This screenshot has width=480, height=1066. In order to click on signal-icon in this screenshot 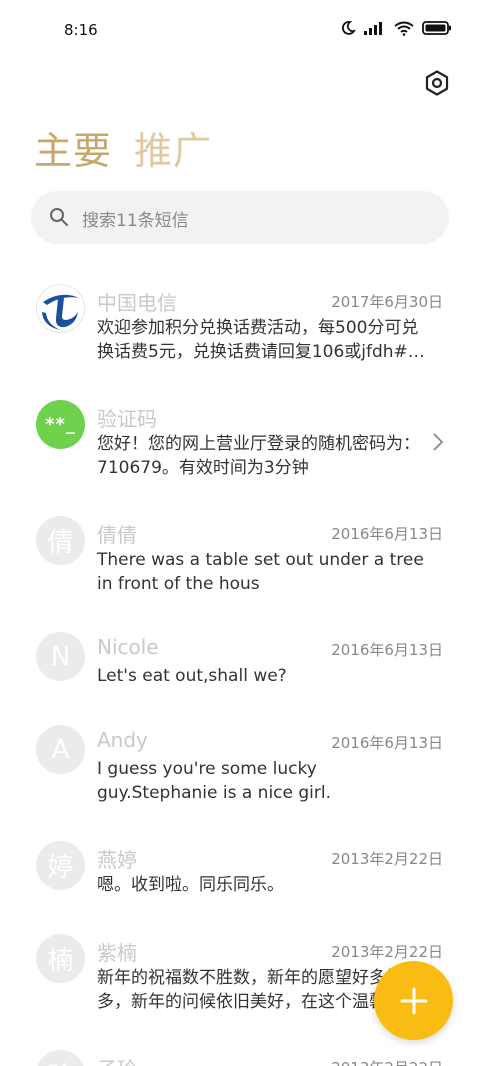, I will do `click(373, 28)`.